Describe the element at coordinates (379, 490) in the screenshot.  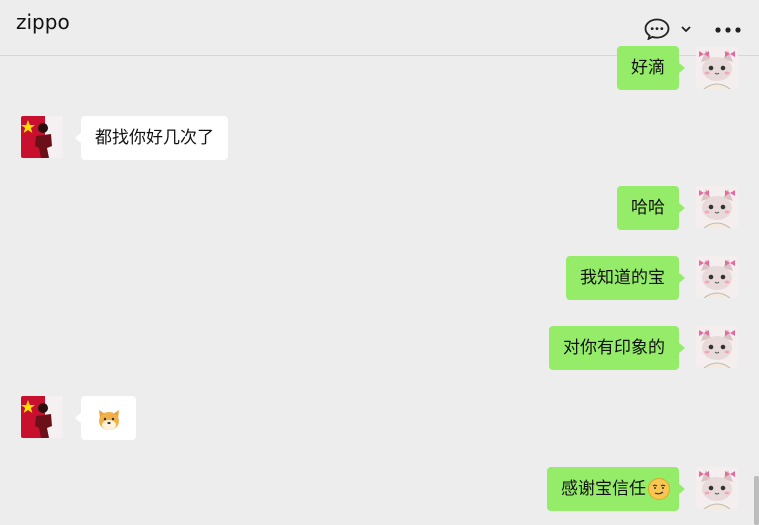
I see `message-row-7: 感谢宝信任` at that location.